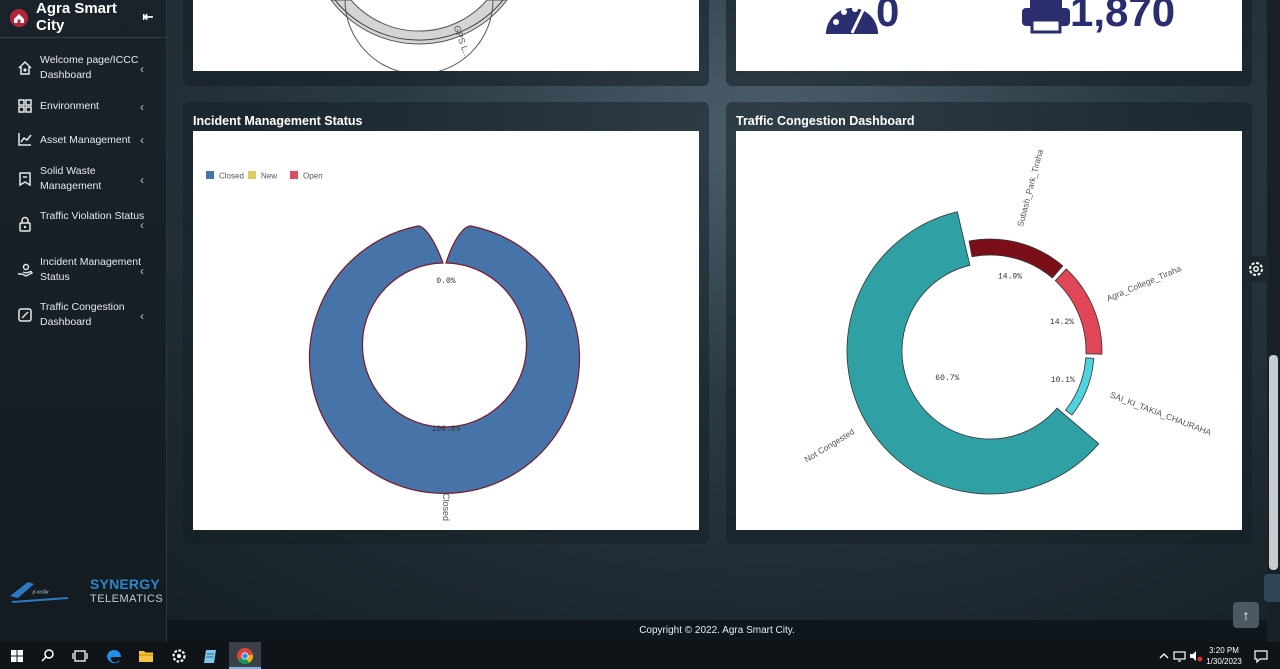  What do you see at coordinates (444, 359) in the screenshot?
I see `donut-slice-closed` at bounding box center [444, 359].